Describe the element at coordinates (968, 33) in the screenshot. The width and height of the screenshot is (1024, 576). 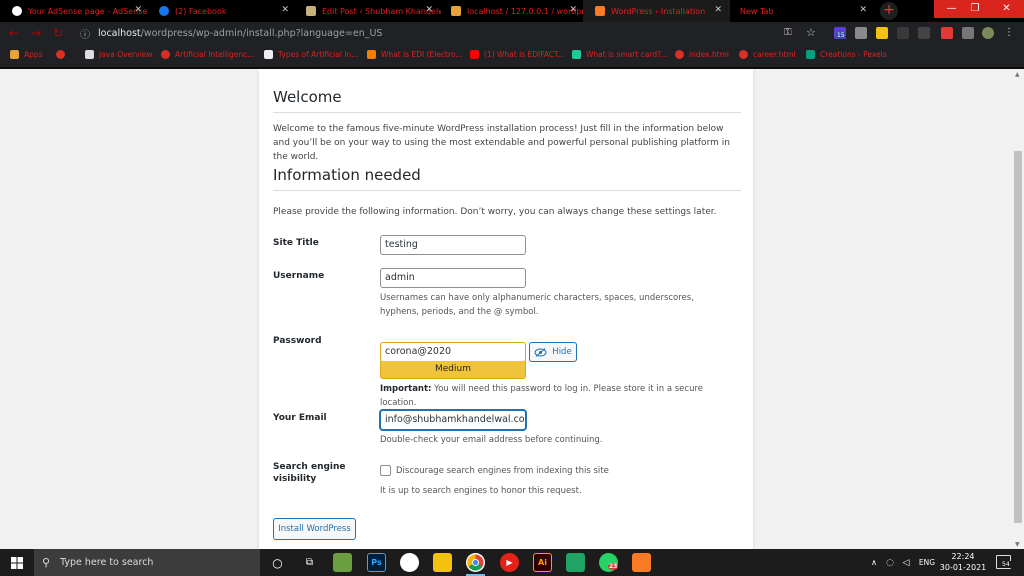
I see `puzzle-icon` at that location.